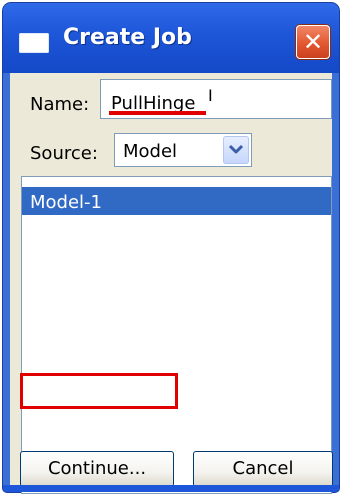 This screenshot has height=495, width=342. I want to click on close-icon: ✕, so click(313, 42).